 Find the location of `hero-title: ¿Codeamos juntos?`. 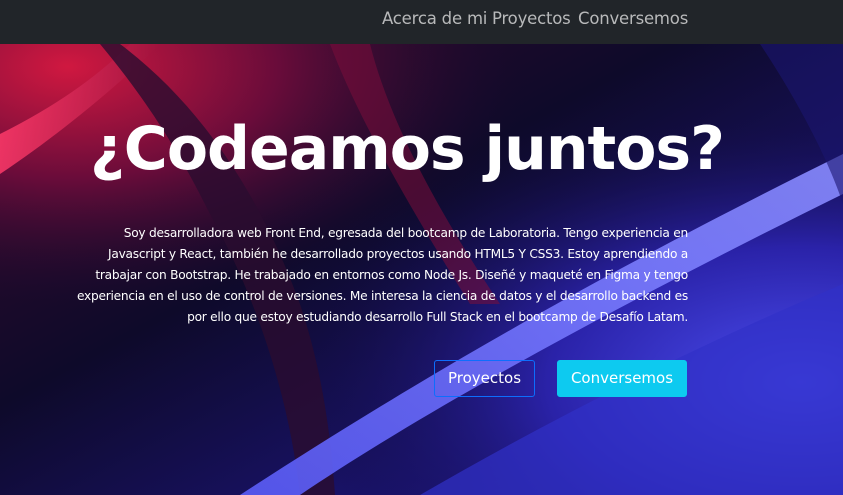

hero-title: ¿Codeamos juntos? is located at coordinates (407, 149).